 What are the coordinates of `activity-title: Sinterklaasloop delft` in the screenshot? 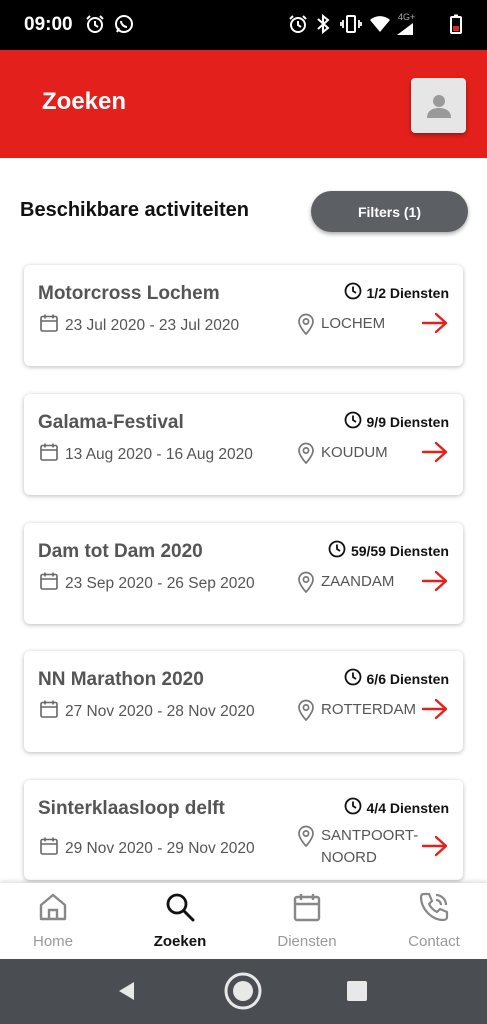 It's located at (131, 808).